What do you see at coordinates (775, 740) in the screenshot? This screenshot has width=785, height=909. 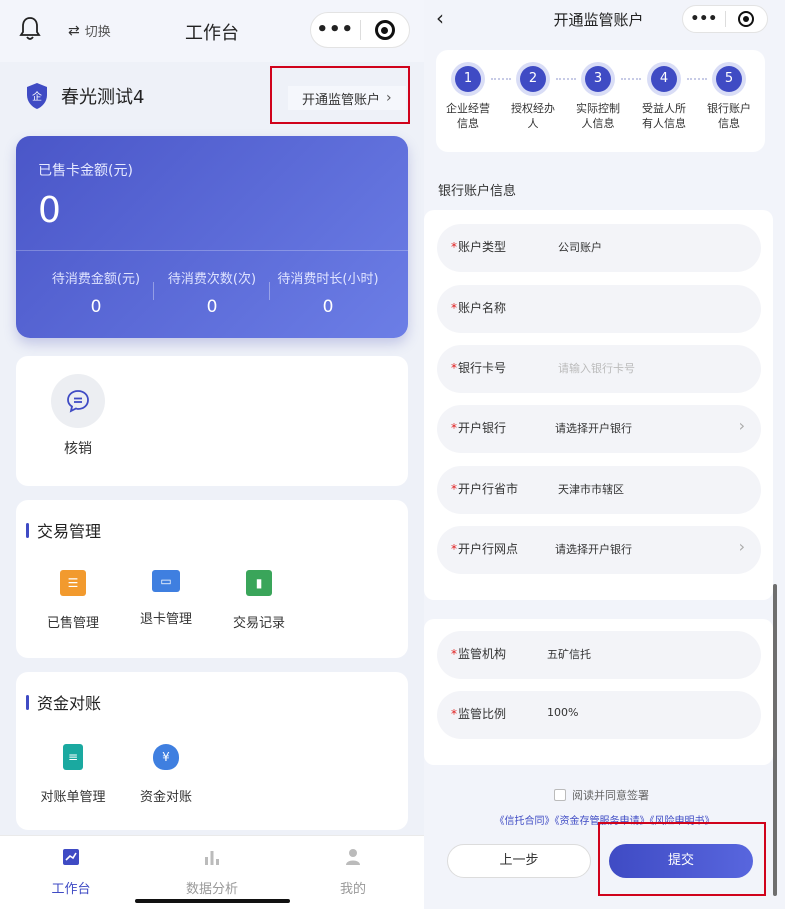 I see `scrollbar` at bounding box center [775, 740].